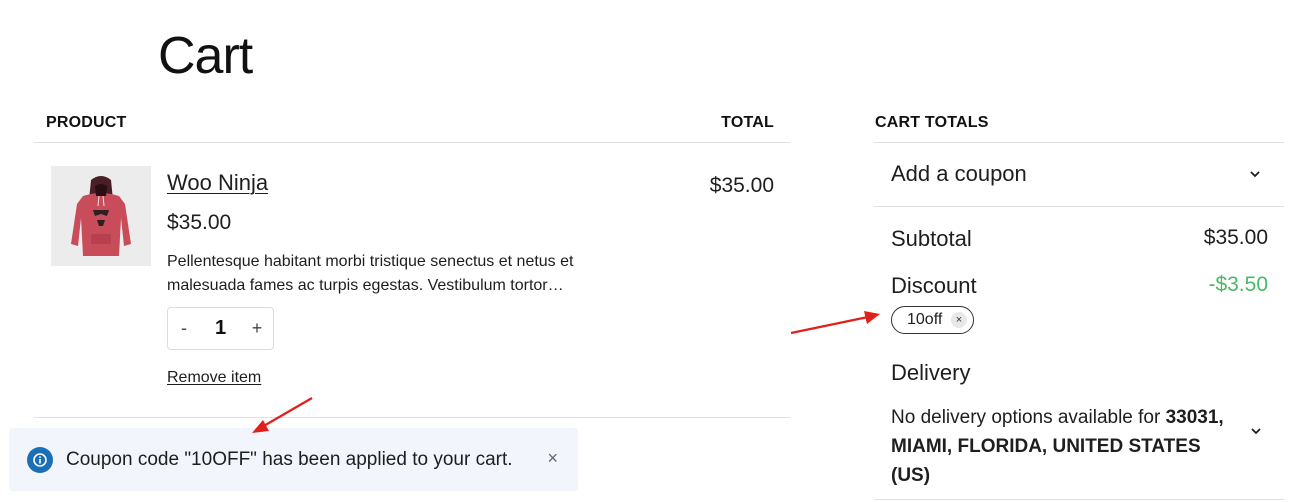 Image resolution: width=1290 pixels, height=502 pixels. What do you see at coordinates (282, 415) in the screenshot?
I see `arrow-to-notice` at bounding box center [282, 415].